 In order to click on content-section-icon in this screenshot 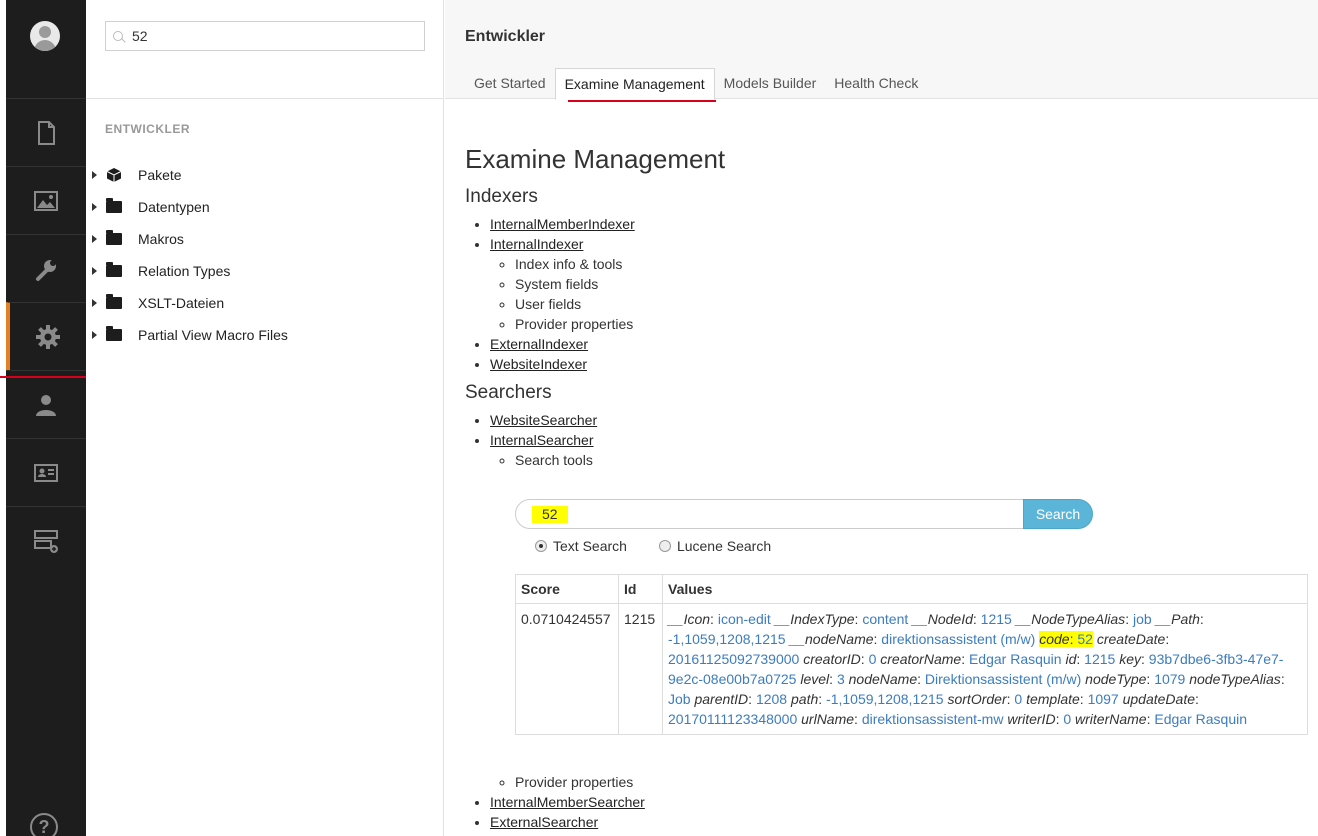, I will do `click(46, 132)`.